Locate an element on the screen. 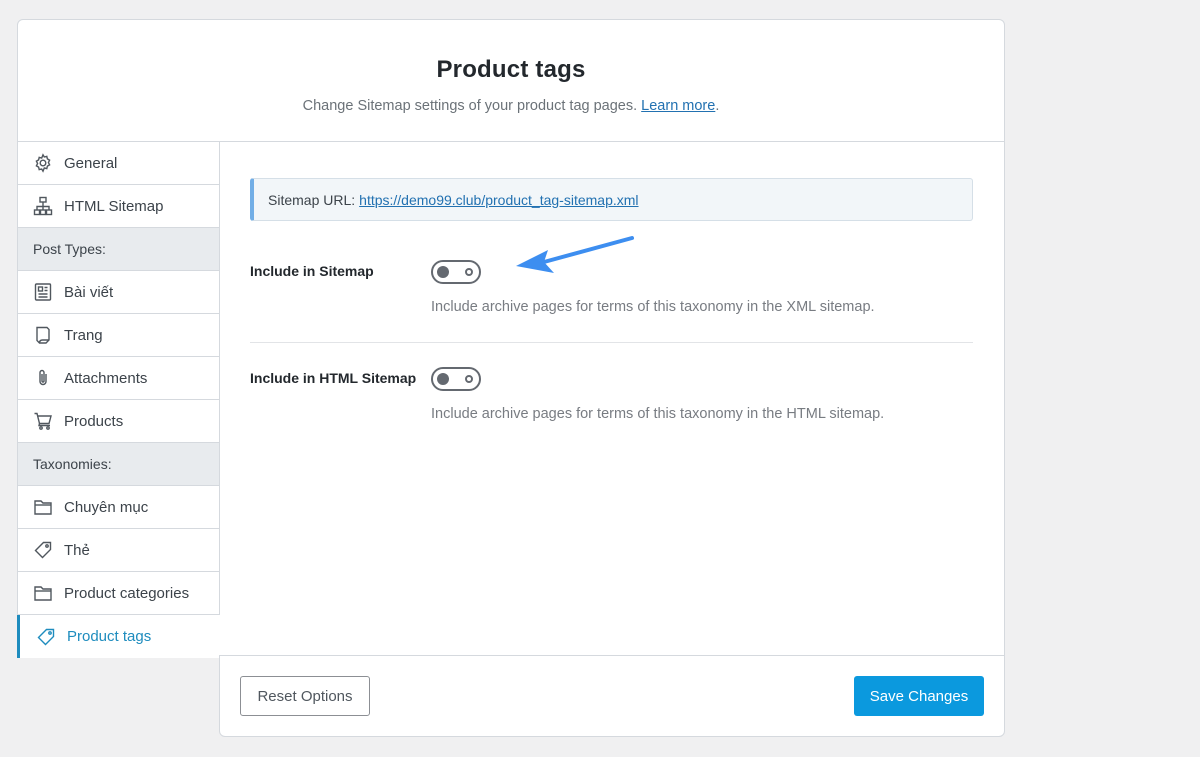  sidebar-item-products: Products is located at coordinates (118, 421).